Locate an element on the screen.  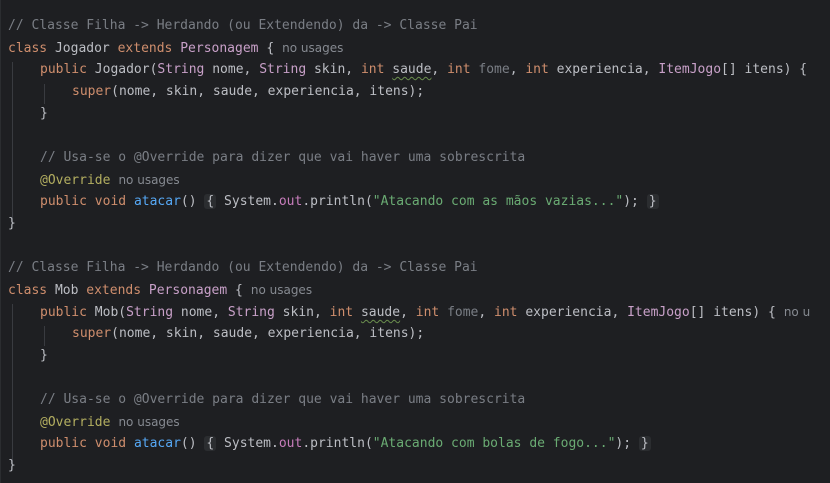
gutter-border is located at coordinates (0, 241).